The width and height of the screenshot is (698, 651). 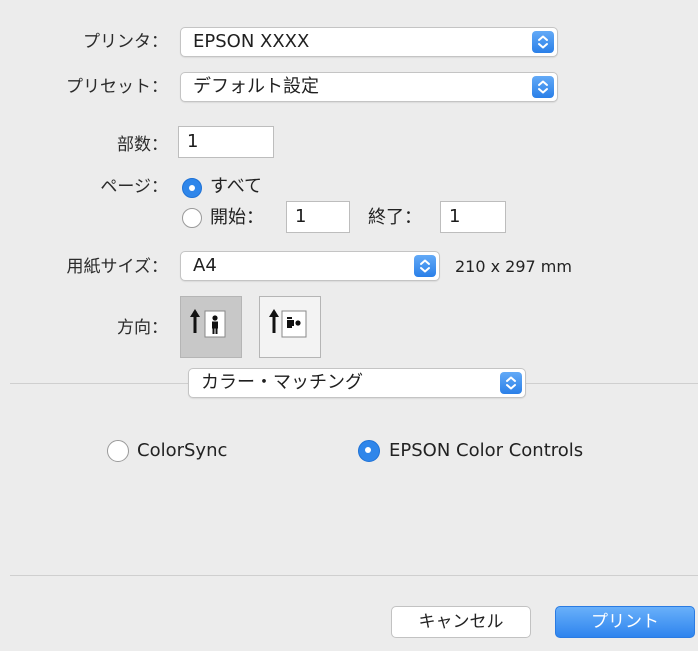 I want to click on print-button: プリント, so click(x=625, y=622).